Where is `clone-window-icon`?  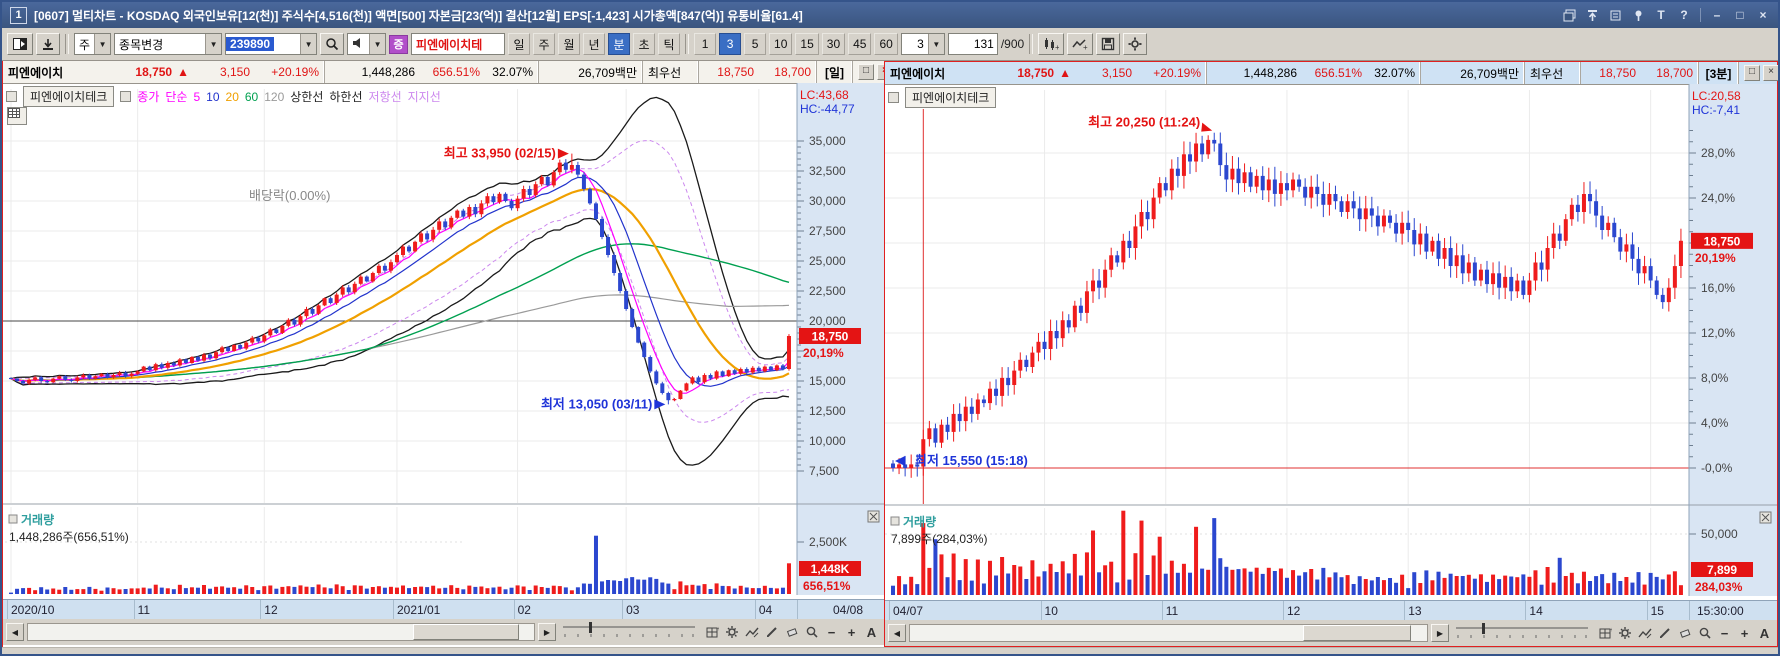 clone-window-icon is located at coordinates (1615, 15).